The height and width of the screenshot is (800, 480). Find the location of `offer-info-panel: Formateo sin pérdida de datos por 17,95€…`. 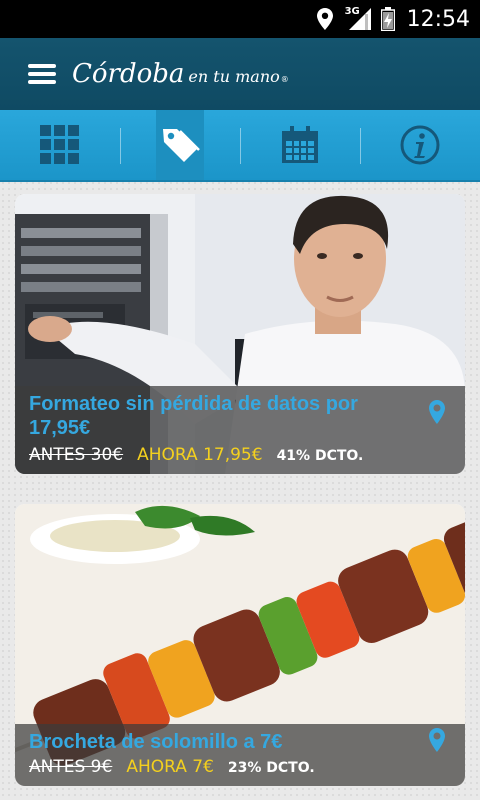

offer-info-panel: Formateo sin pérdida de datos por 17,95€… is located at coordinates (240, 430).